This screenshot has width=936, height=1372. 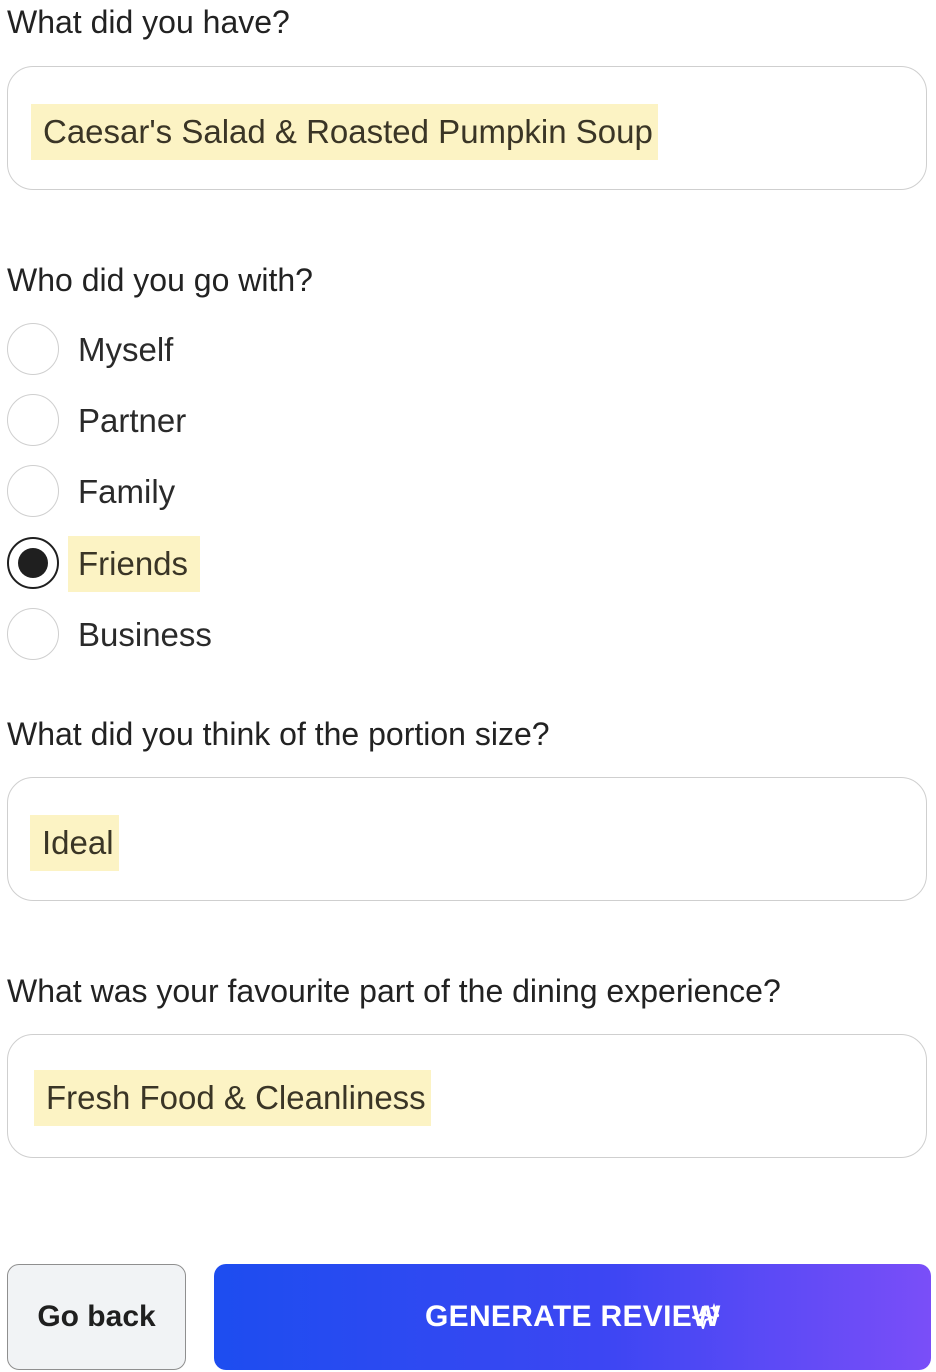 I want to click on radio-label-family: Family, so click(x=127, y=491).